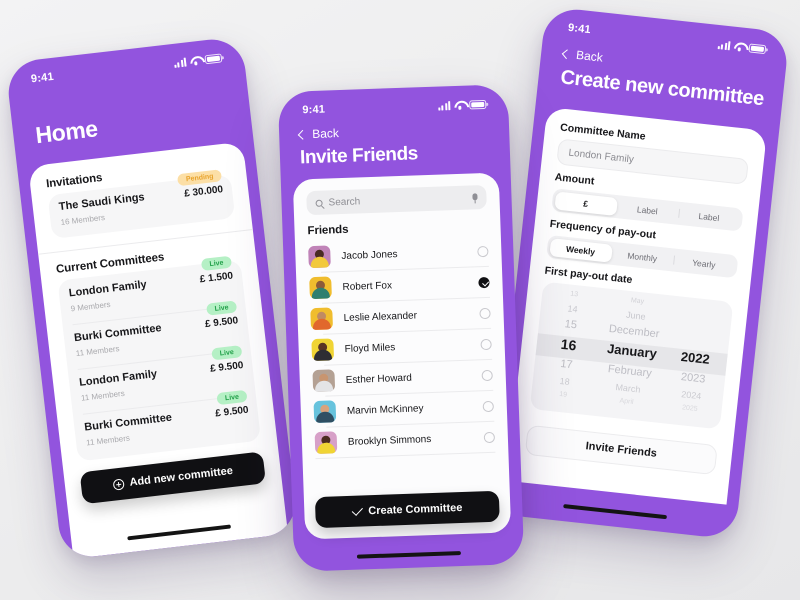  I want to click on status-time-create: 9:41, so click(579, 29).